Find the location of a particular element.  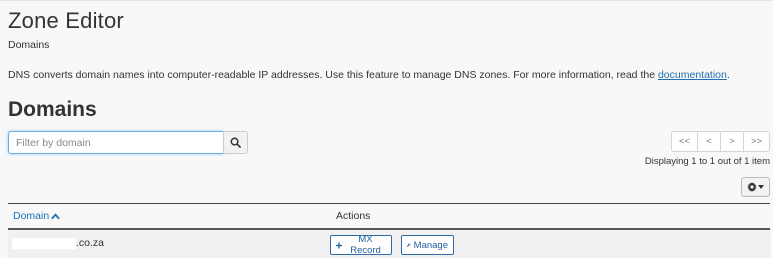

previous-page-button: < is located at coordinates (709, 141).